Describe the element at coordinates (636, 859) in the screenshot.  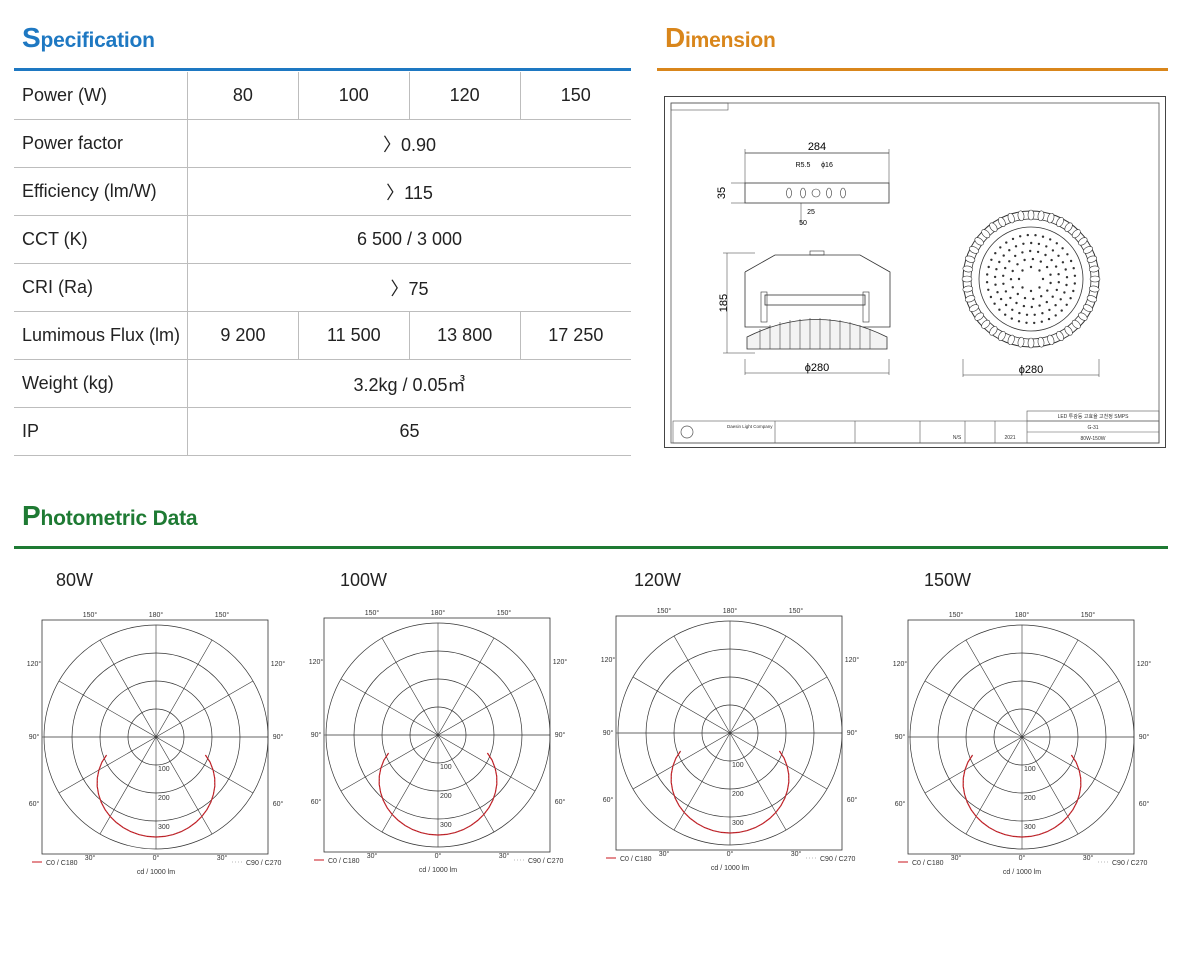
I see `legend-c0: C0 / C180` at that location.